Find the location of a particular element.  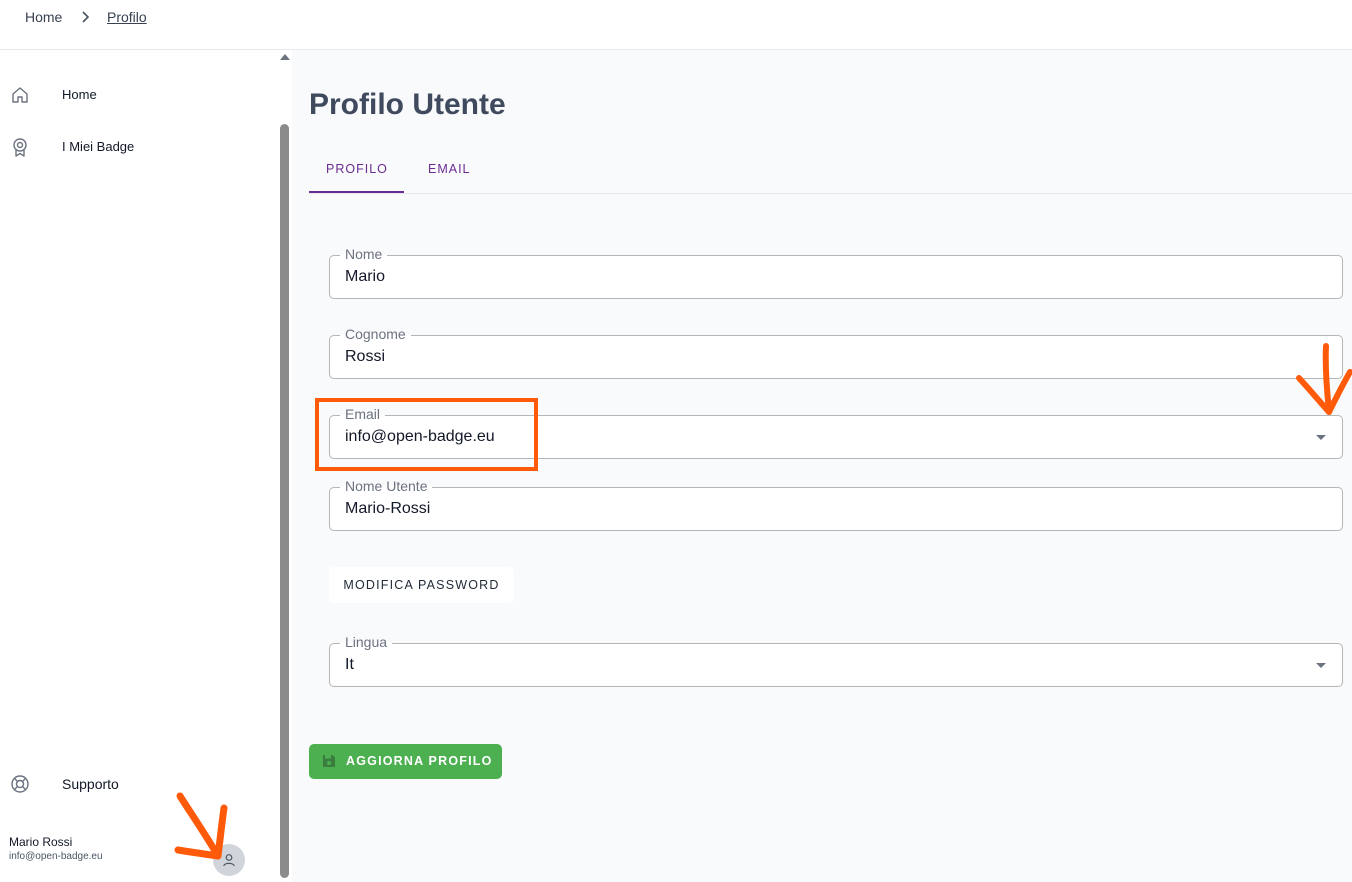

badge-icon is located at coordinates (20, 147).